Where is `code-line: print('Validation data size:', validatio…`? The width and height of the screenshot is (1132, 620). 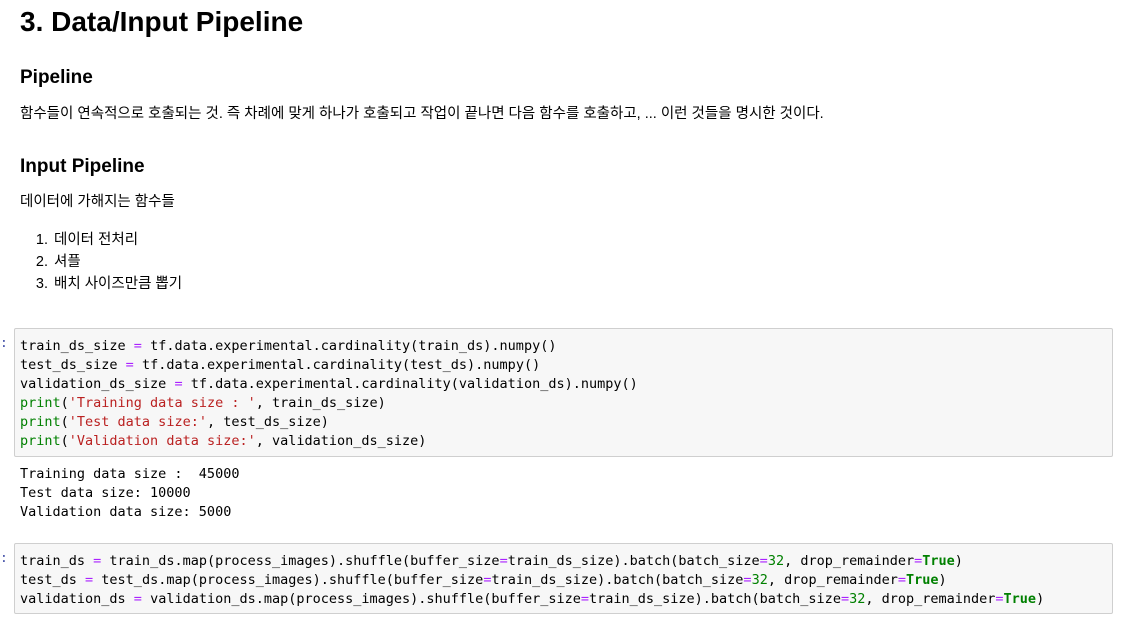 code-line: print('Validation data size:', validatio… is located at coordinates (223, 441).